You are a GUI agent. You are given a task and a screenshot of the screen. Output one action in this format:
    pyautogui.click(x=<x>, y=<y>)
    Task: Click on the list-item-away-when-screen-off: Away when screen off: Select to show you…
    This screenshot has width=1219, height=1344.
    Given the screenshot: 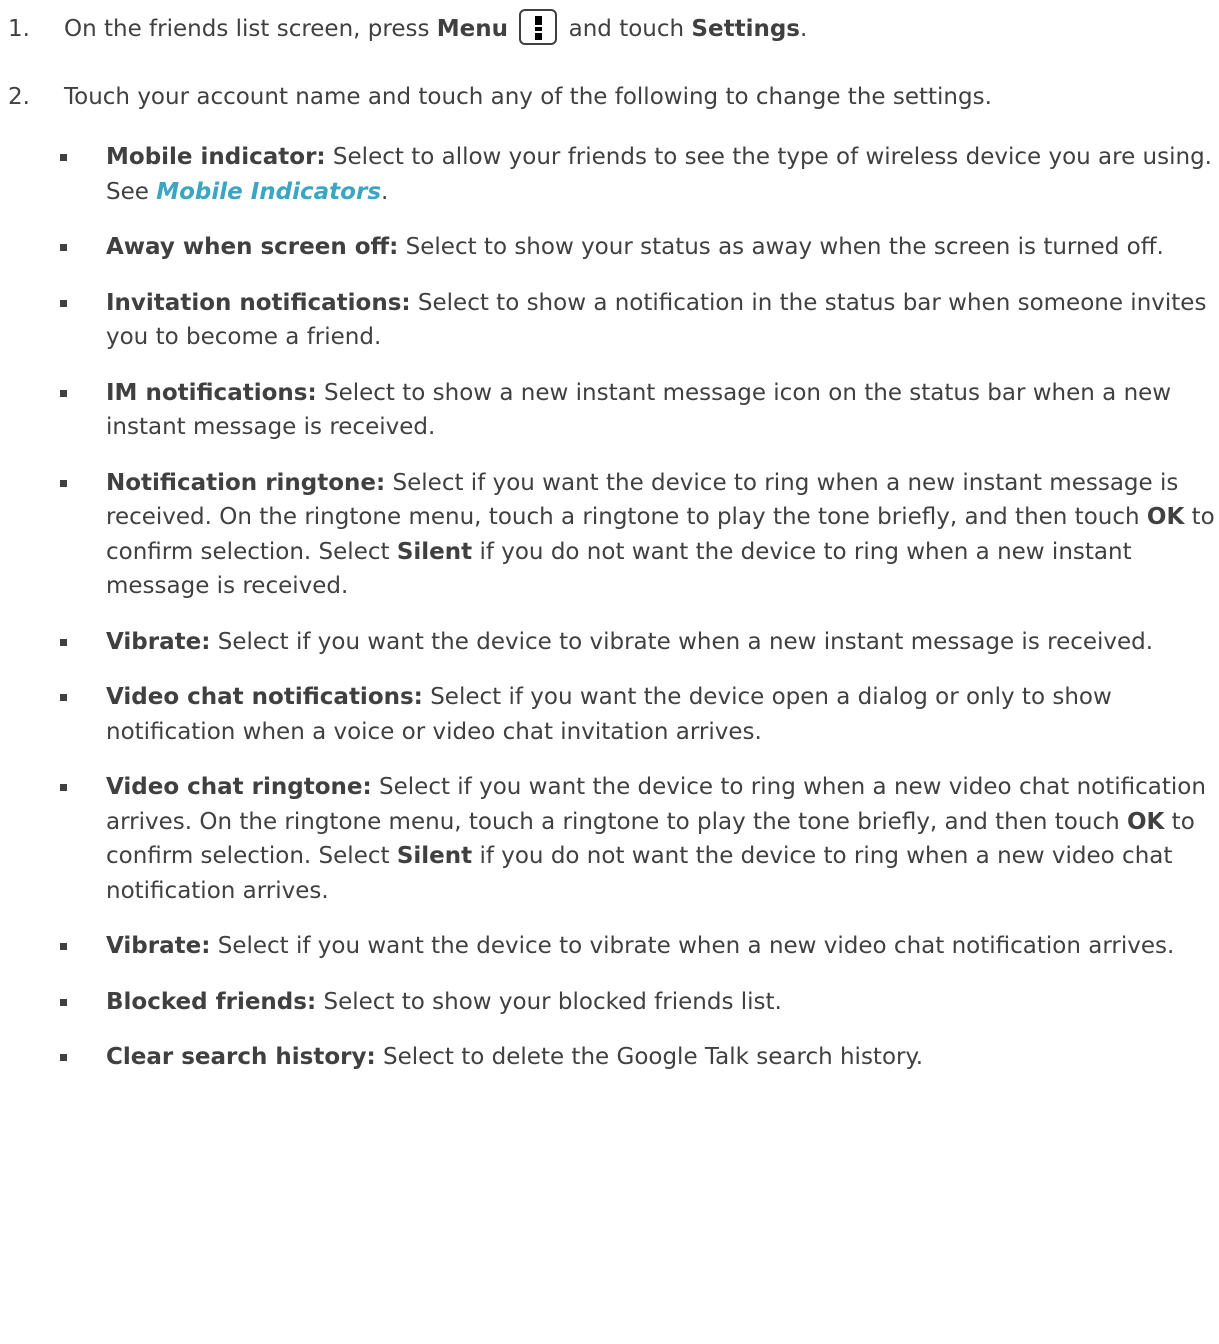 What is the action you would take?
    pyautogui.click(x=636, y=247)
    